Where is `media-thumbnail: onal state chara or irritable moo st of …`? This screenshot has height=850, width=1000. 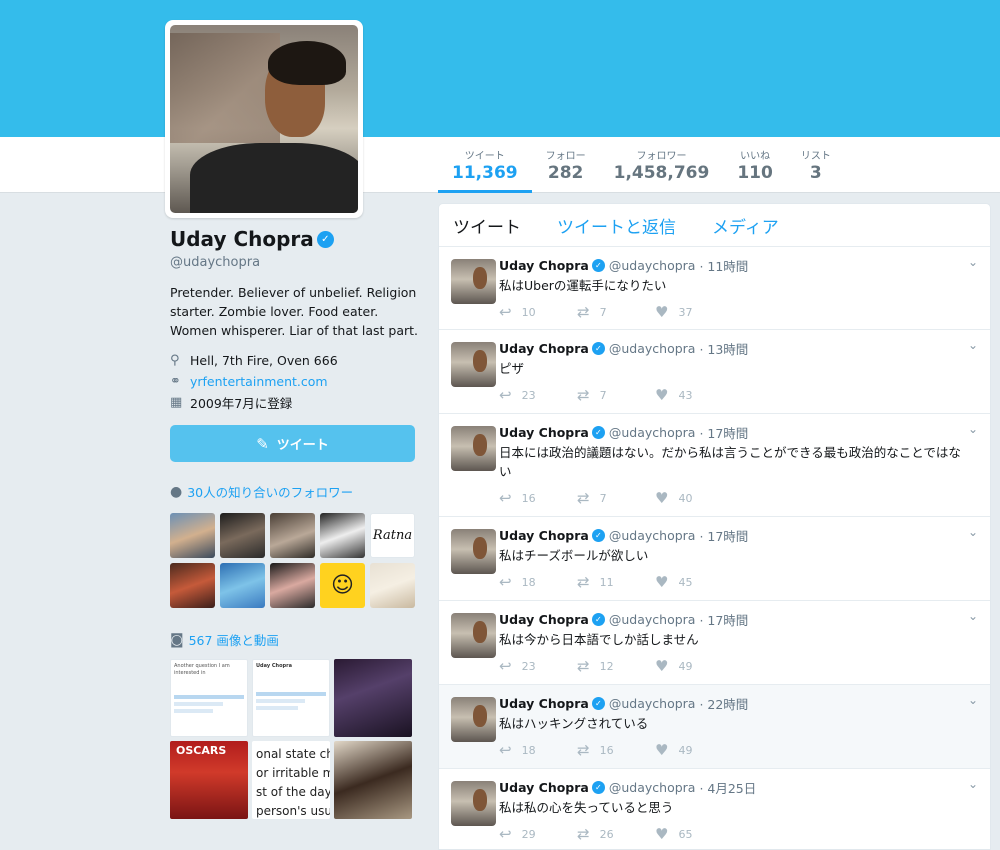 media-thumbnail: onal state chara or irritable moo st of … is located at coordinates (291, 780).